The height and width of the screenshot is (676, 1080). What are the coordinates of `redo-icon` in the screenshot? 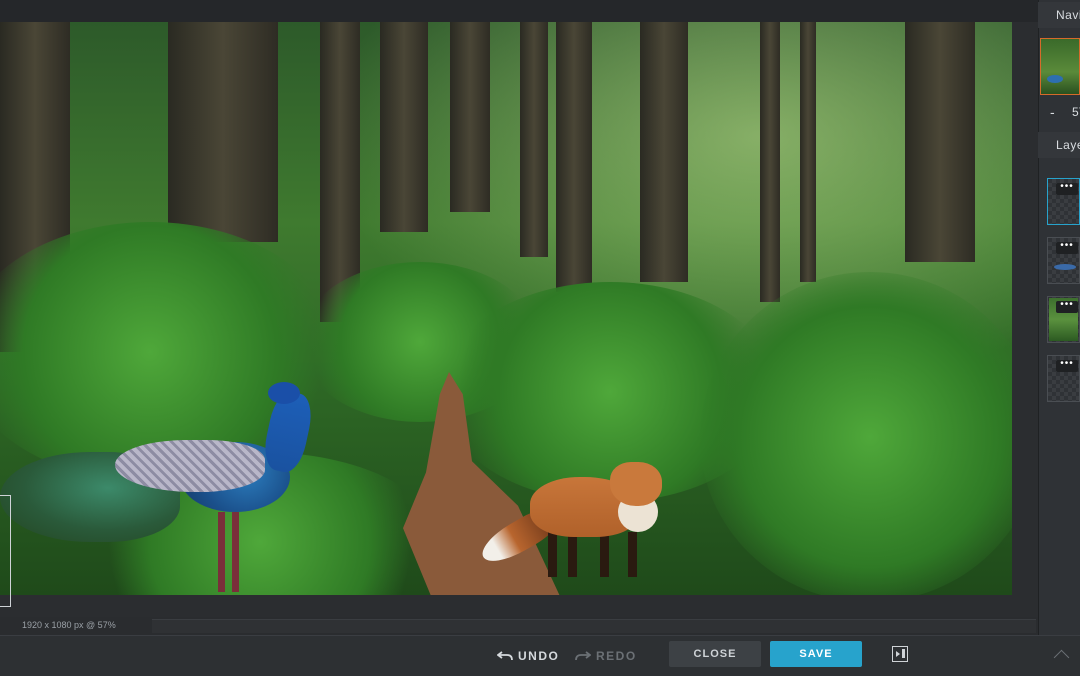 It's located at (583, 656).